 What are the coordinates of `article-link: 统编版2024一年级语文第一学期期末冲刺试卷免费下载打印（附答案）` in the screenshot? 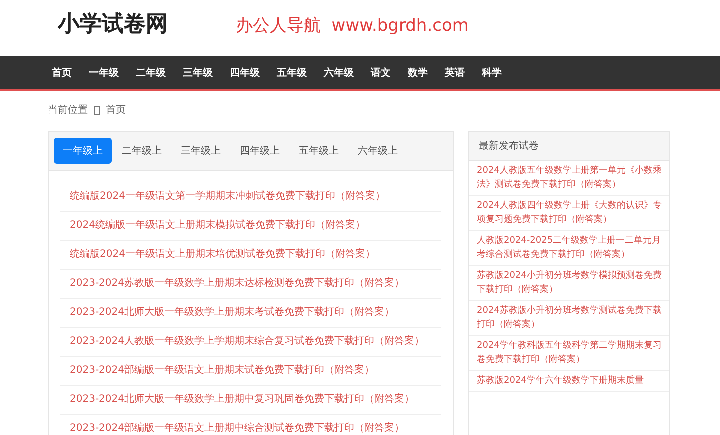 It's located at (250, 197).